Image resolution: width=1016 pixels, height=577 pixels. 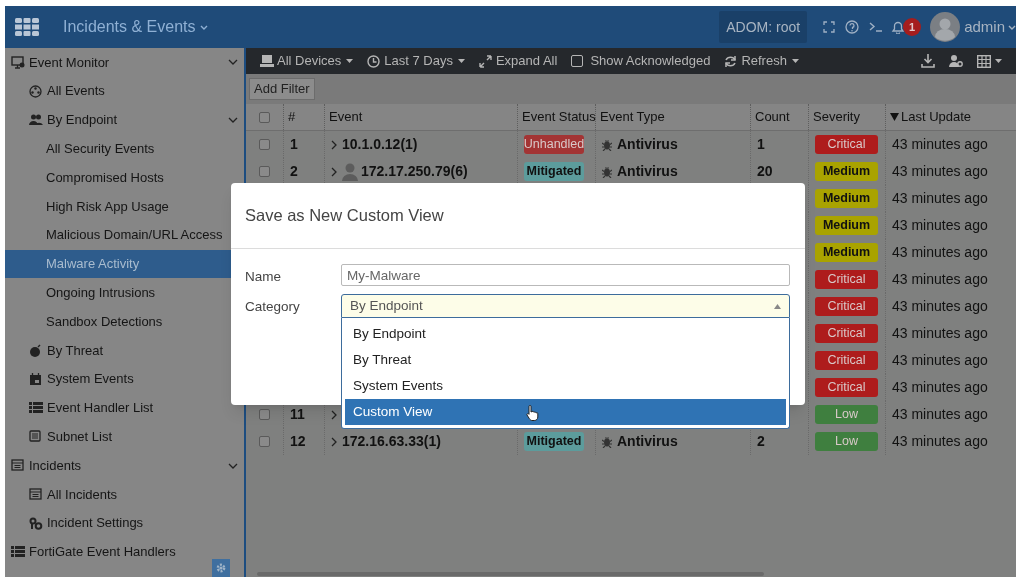 What do you see at coordinates (761, 144) in the screenshot?
I see `event-count: 1` at bounding box center [761, 144].